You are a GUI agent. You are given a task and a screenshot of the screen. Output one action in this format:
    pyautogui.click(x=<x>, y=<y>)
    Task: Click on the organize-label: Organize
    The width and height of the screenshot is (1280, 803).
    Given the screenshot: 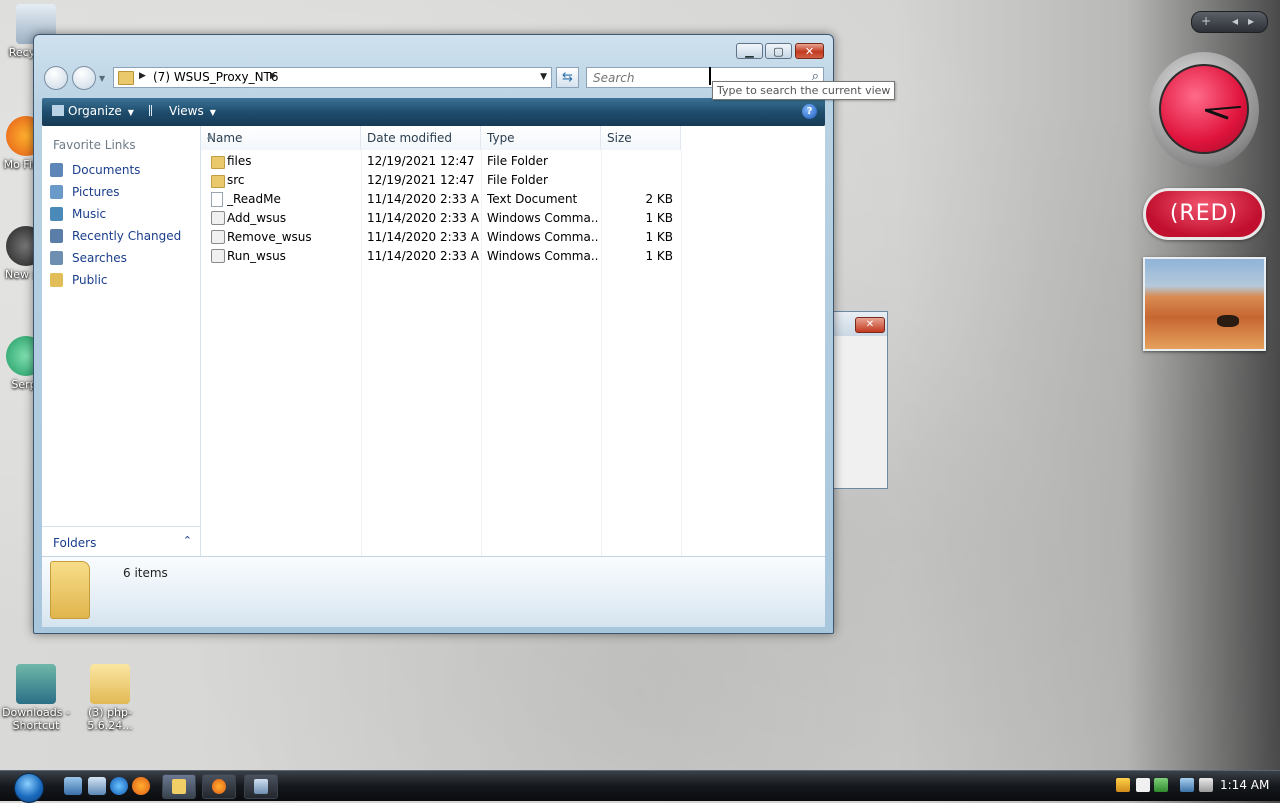 What is the action you would take?
    pyautogui.click(x=95, y=111)
    